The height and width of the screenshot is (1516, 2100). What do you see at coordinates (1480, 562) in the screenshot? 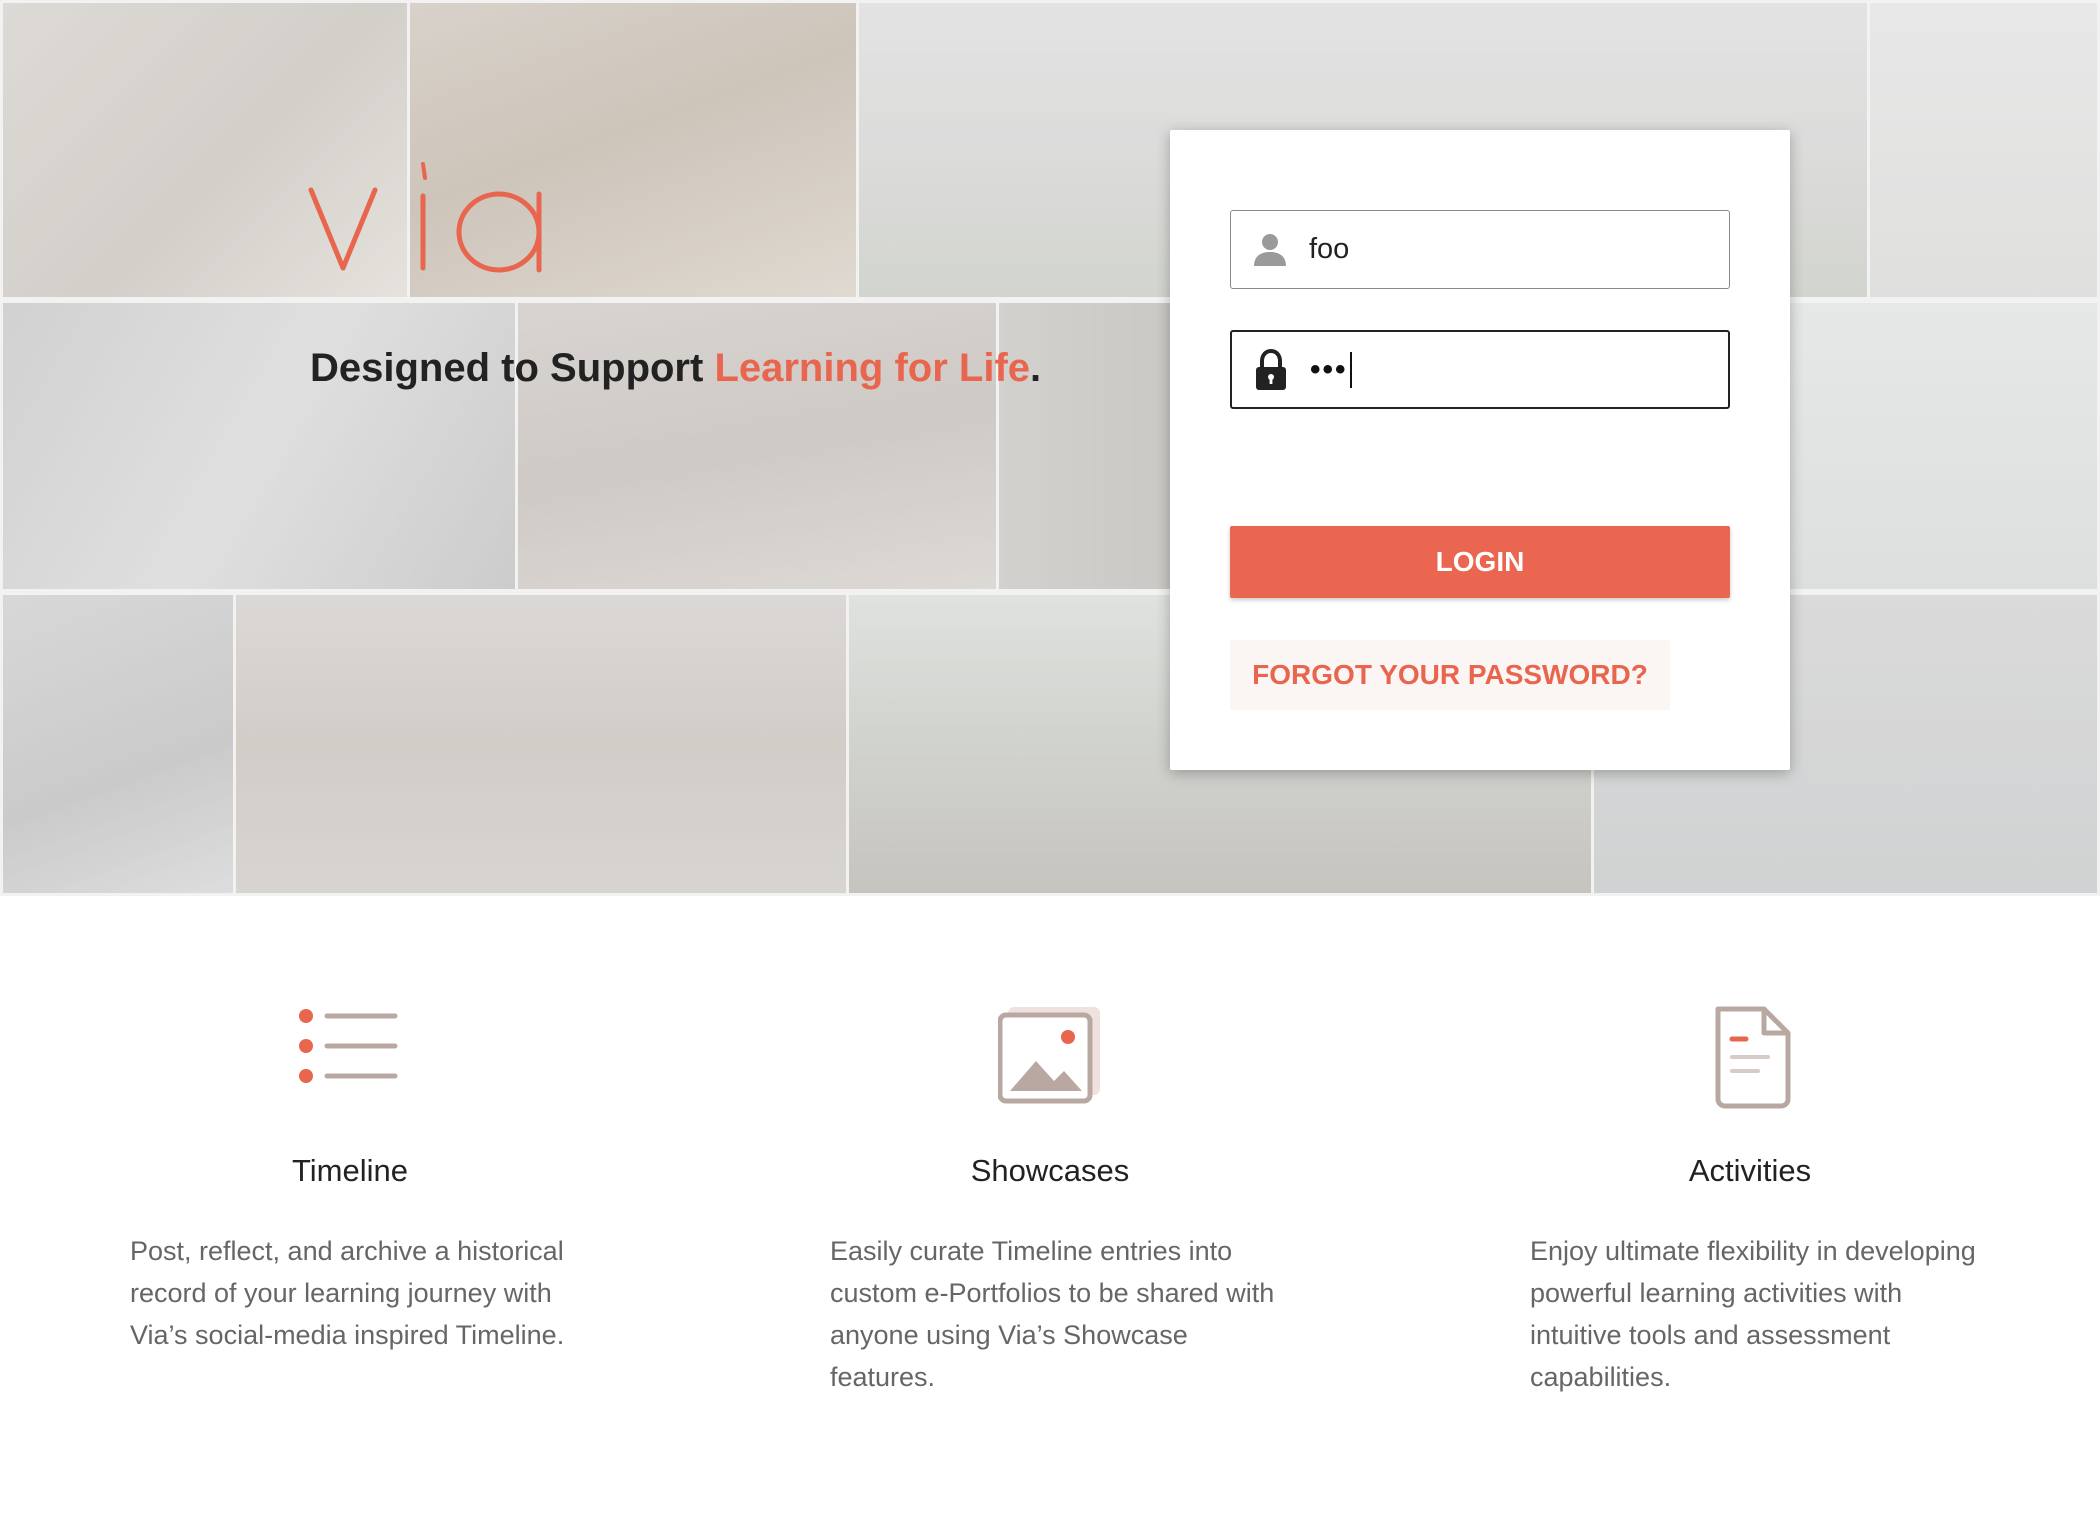
I see `login-button: LOGIN` at bounding box center [1480, 562].